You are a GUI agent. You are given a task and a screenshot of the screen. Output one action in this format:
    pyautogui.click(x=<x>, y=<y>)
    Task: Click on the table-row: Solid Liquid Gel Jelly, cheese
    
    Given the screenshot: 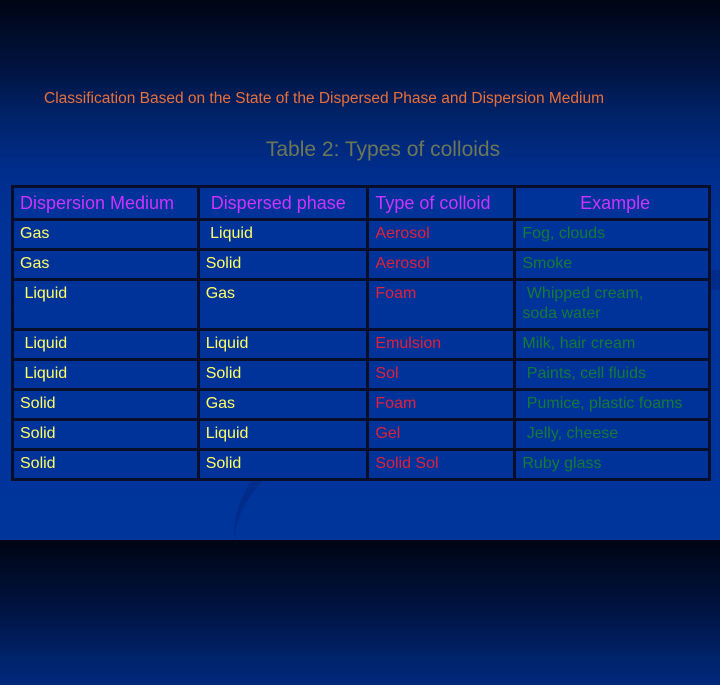 What is the action you would take?
    pyautogui.click(x=361, y=434)
    